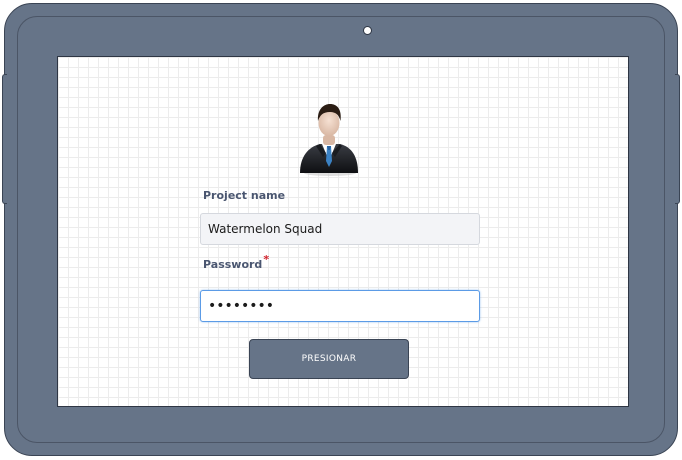 This screenshot has height=460, width=682. What do you see at coordinates (266, 259) in the screenshot?
I see `required-asterisk: *` at bounding box center [266, 259].